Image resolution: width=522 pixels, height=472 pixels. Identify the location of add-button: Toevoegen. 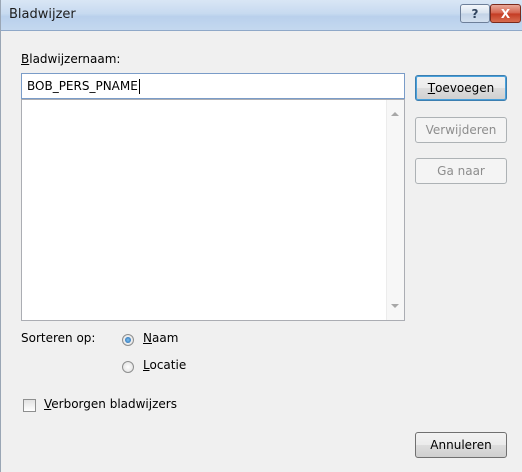
(461, 88).